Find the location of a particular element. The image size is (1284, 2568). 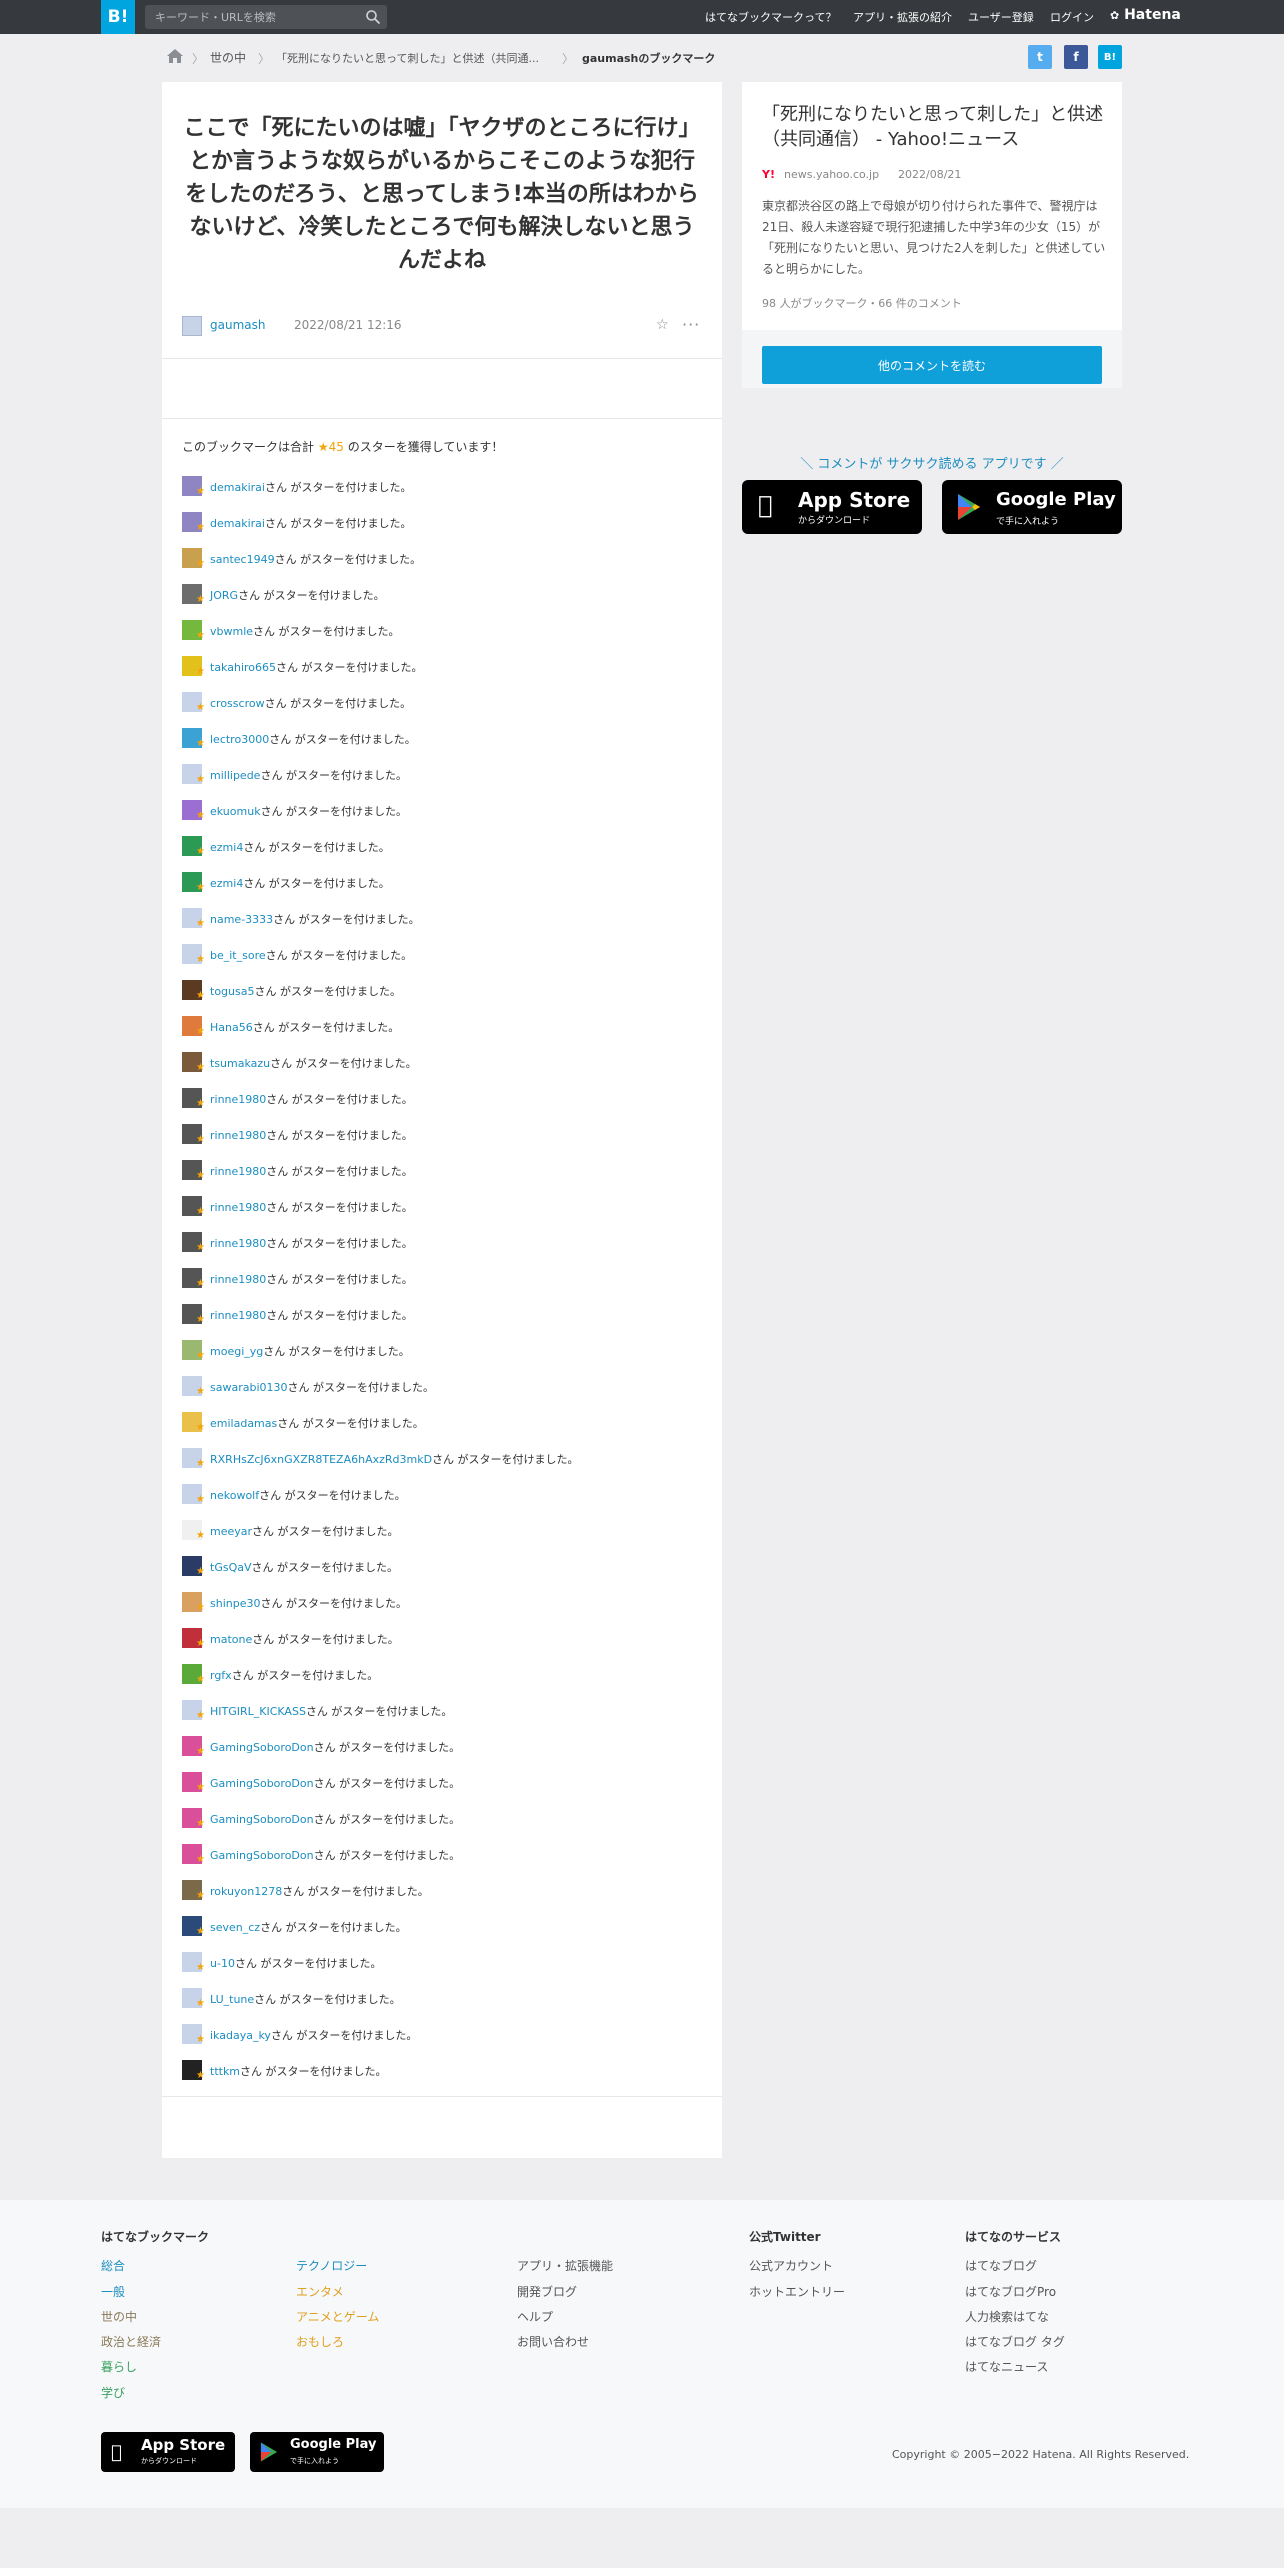

star-user-link: togusa5 is located at coordinates (232, 991).